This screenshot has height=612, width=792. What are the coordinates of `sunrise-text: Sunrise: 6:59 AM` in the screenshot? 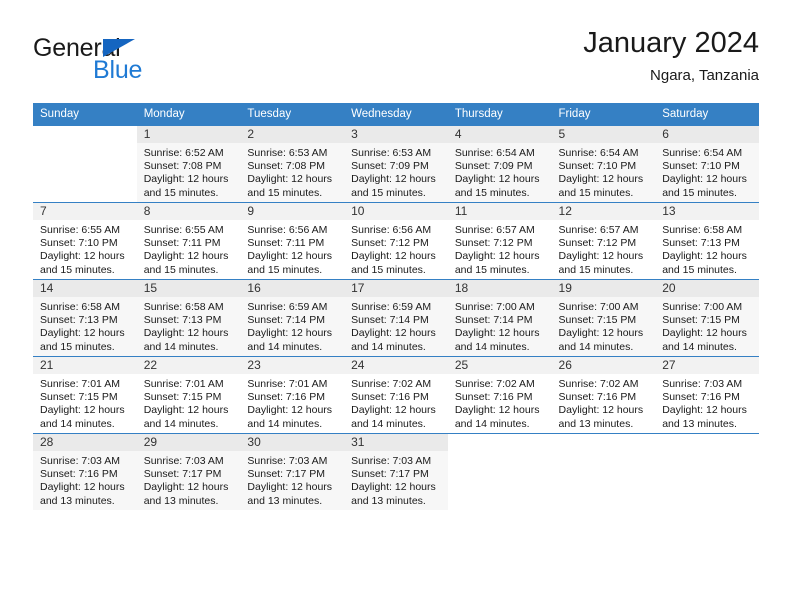 It's located at (287, 307).